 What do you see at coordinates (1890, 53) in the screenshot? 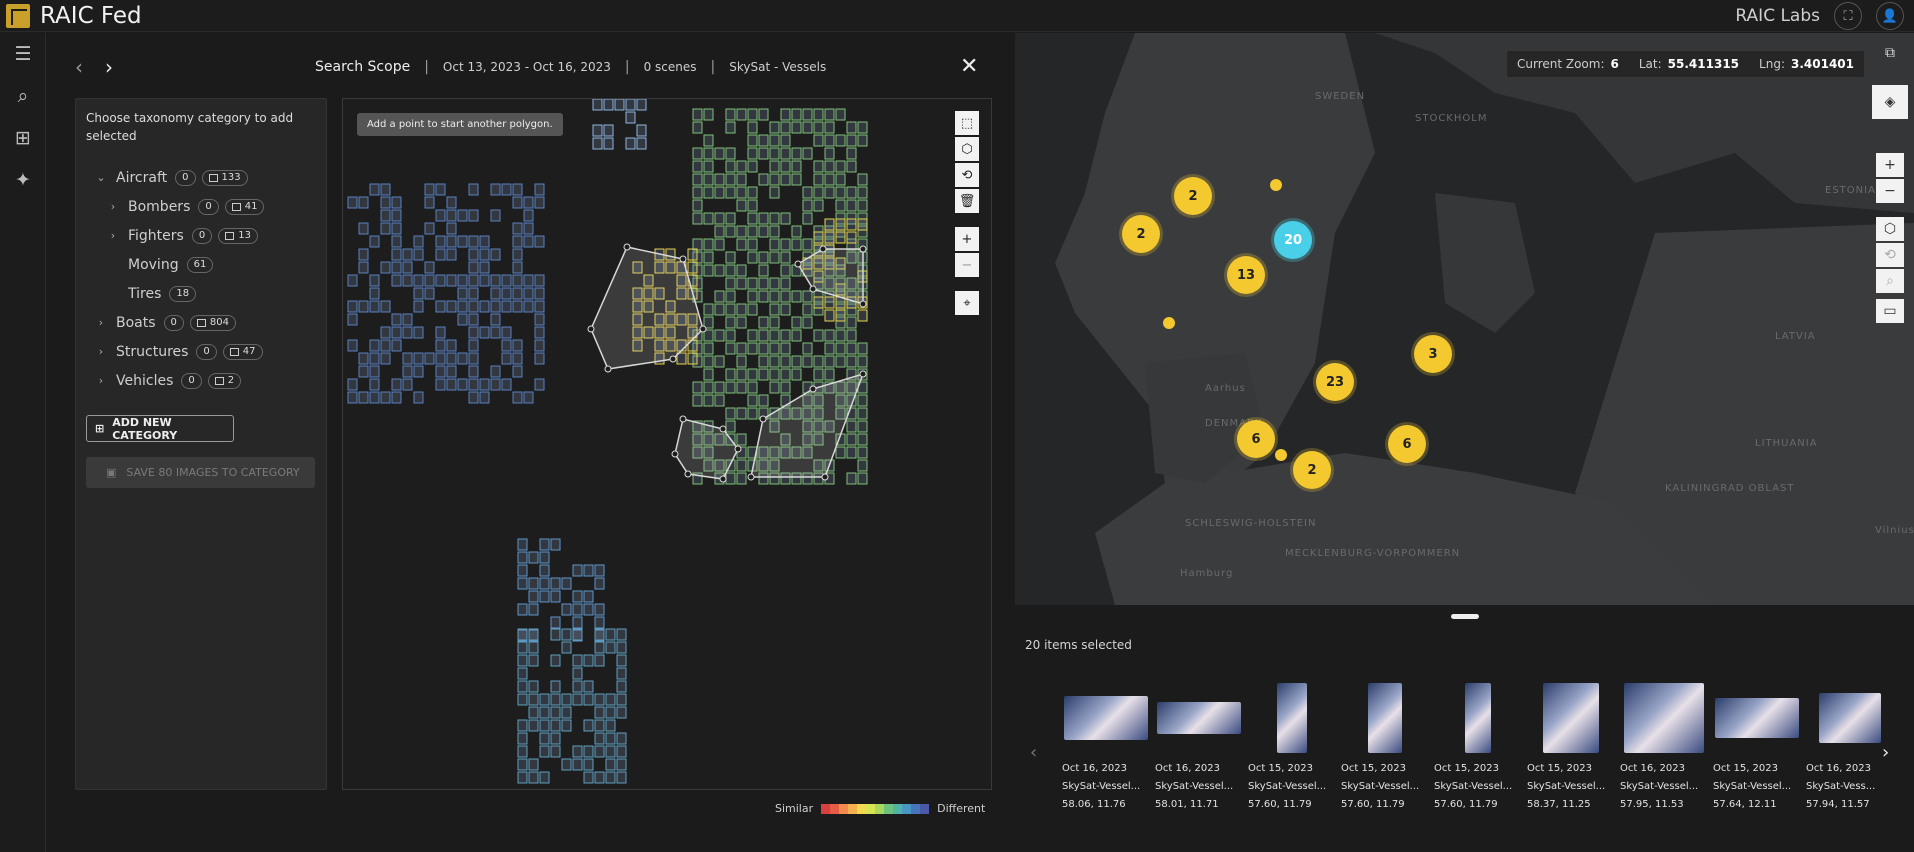
I see `copy-icon: ⧉` at bounding box center [1890, 53].